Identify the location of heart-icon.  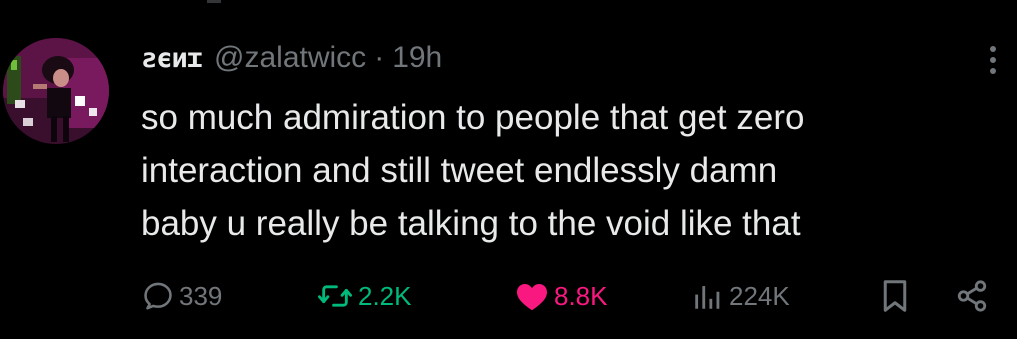
(532, 297).